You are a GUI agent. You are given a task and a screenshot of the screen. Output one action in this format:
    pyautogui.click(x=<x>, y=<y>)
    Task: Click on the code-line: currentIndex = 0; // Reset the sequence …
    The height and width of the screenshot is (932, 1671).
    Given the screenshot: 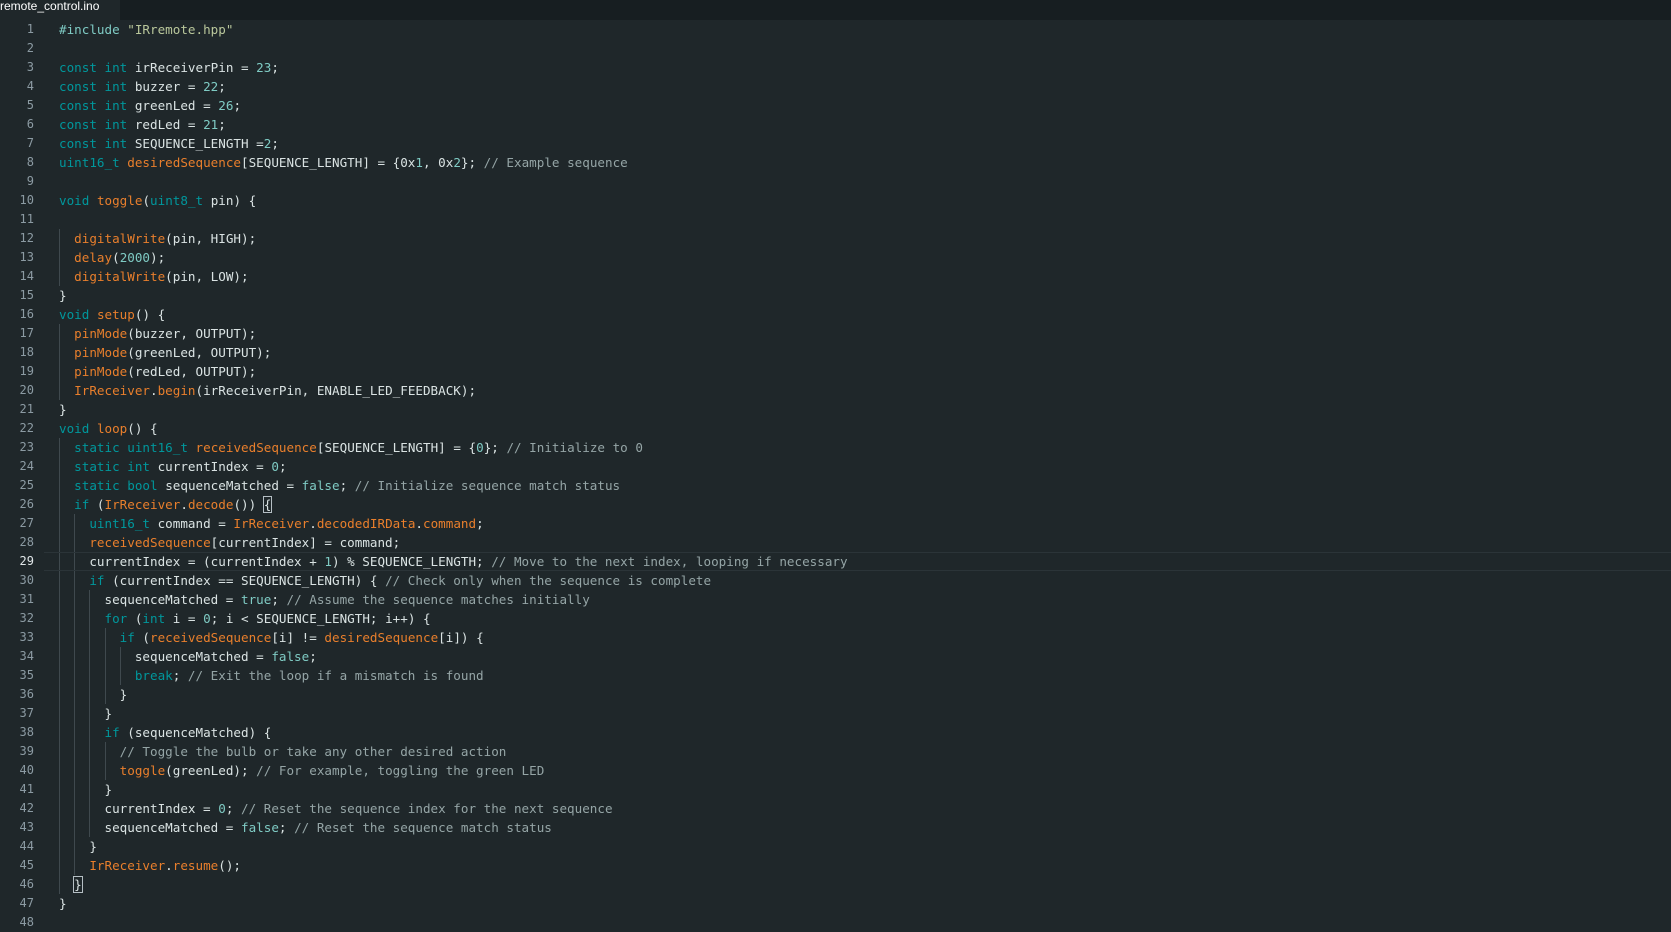 What is the action you would take?
    pyautogui.click(x=335, y=808)
    